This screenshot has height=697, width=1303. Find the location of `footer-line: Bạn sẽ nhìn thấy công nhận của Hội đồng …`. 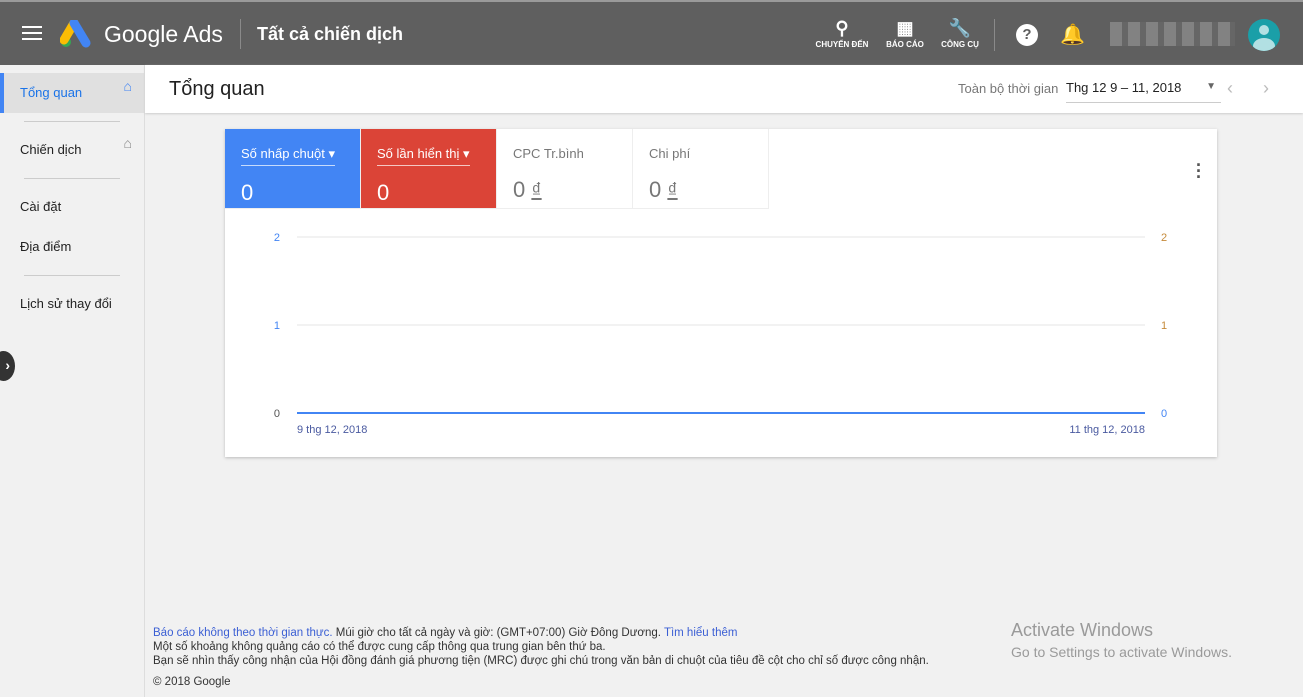

footer-line: Bạn sẽ nhìn thấy công nhận của Hội đồng … is located at coordinates (541, 661).